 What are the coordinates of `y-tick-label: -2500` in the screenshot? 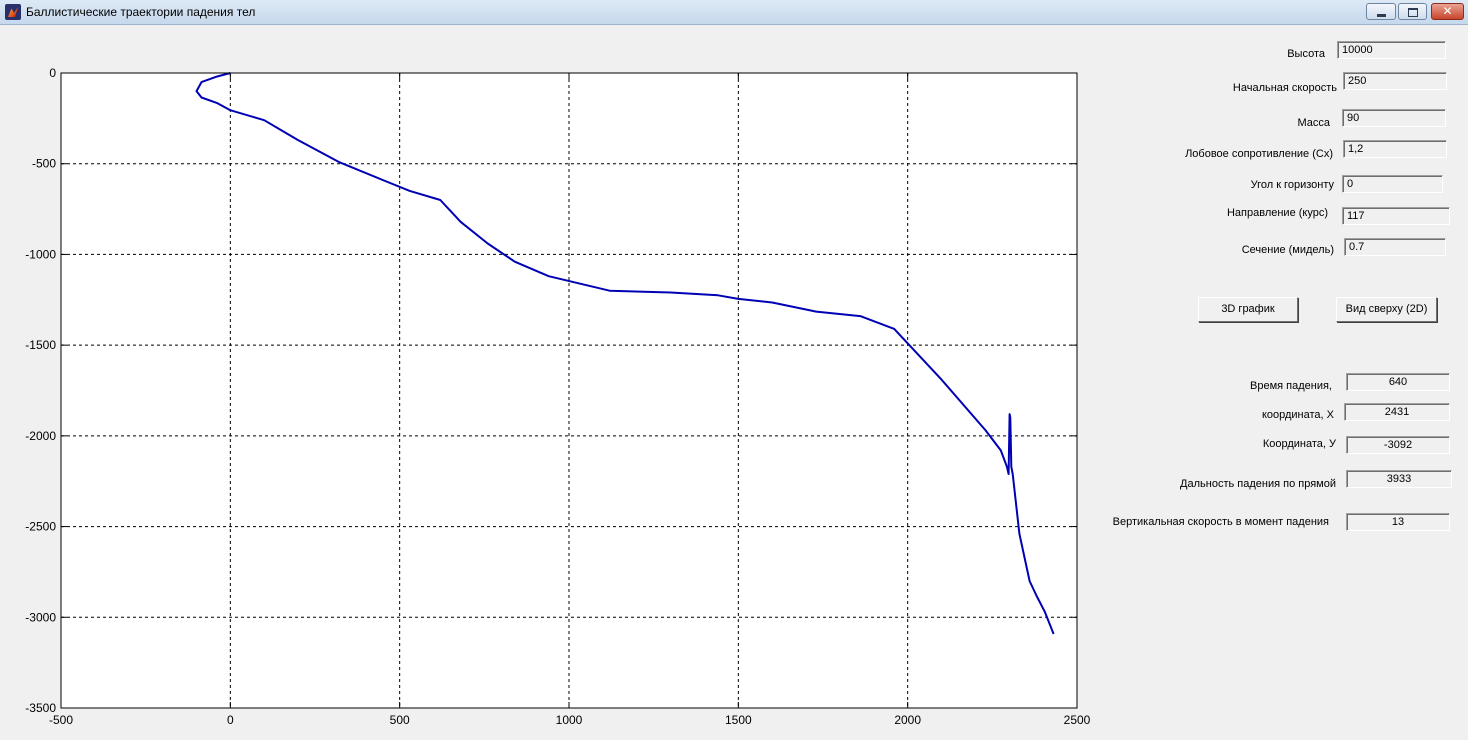 It's located at (40, 527).